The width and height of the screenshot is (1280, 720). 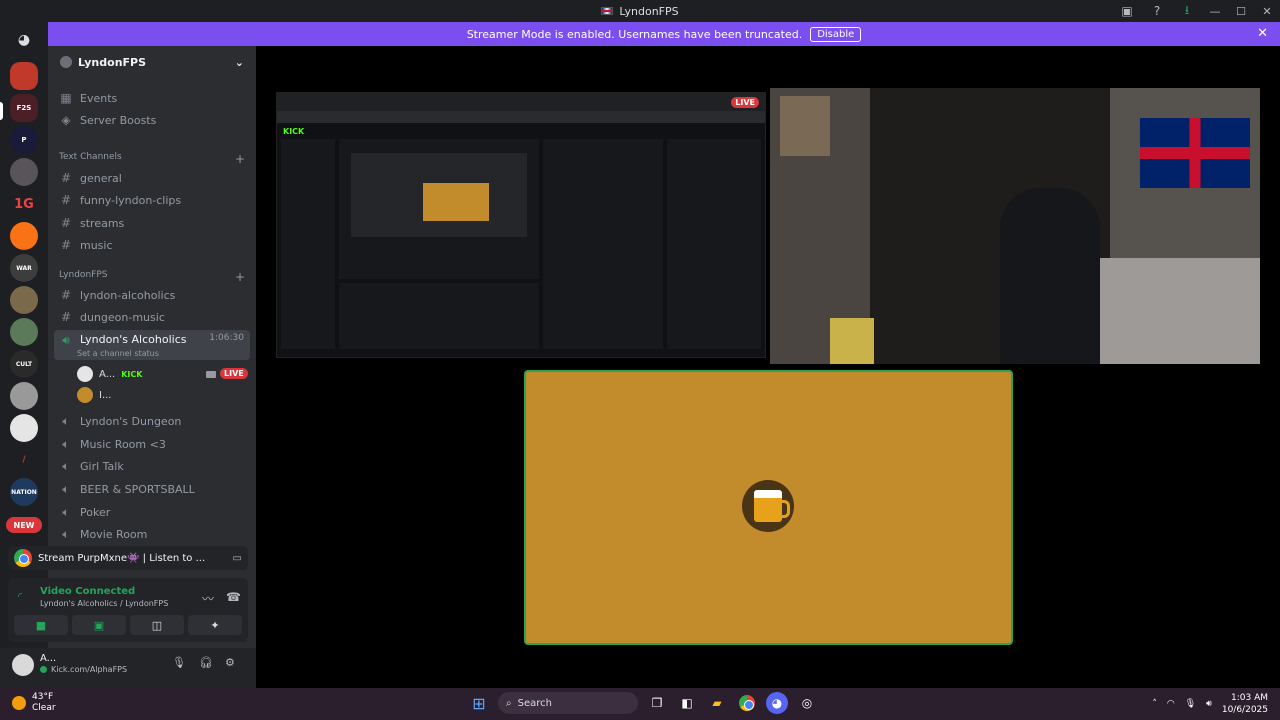 I want to click on beer-avatar, so click(x=768, y=506).